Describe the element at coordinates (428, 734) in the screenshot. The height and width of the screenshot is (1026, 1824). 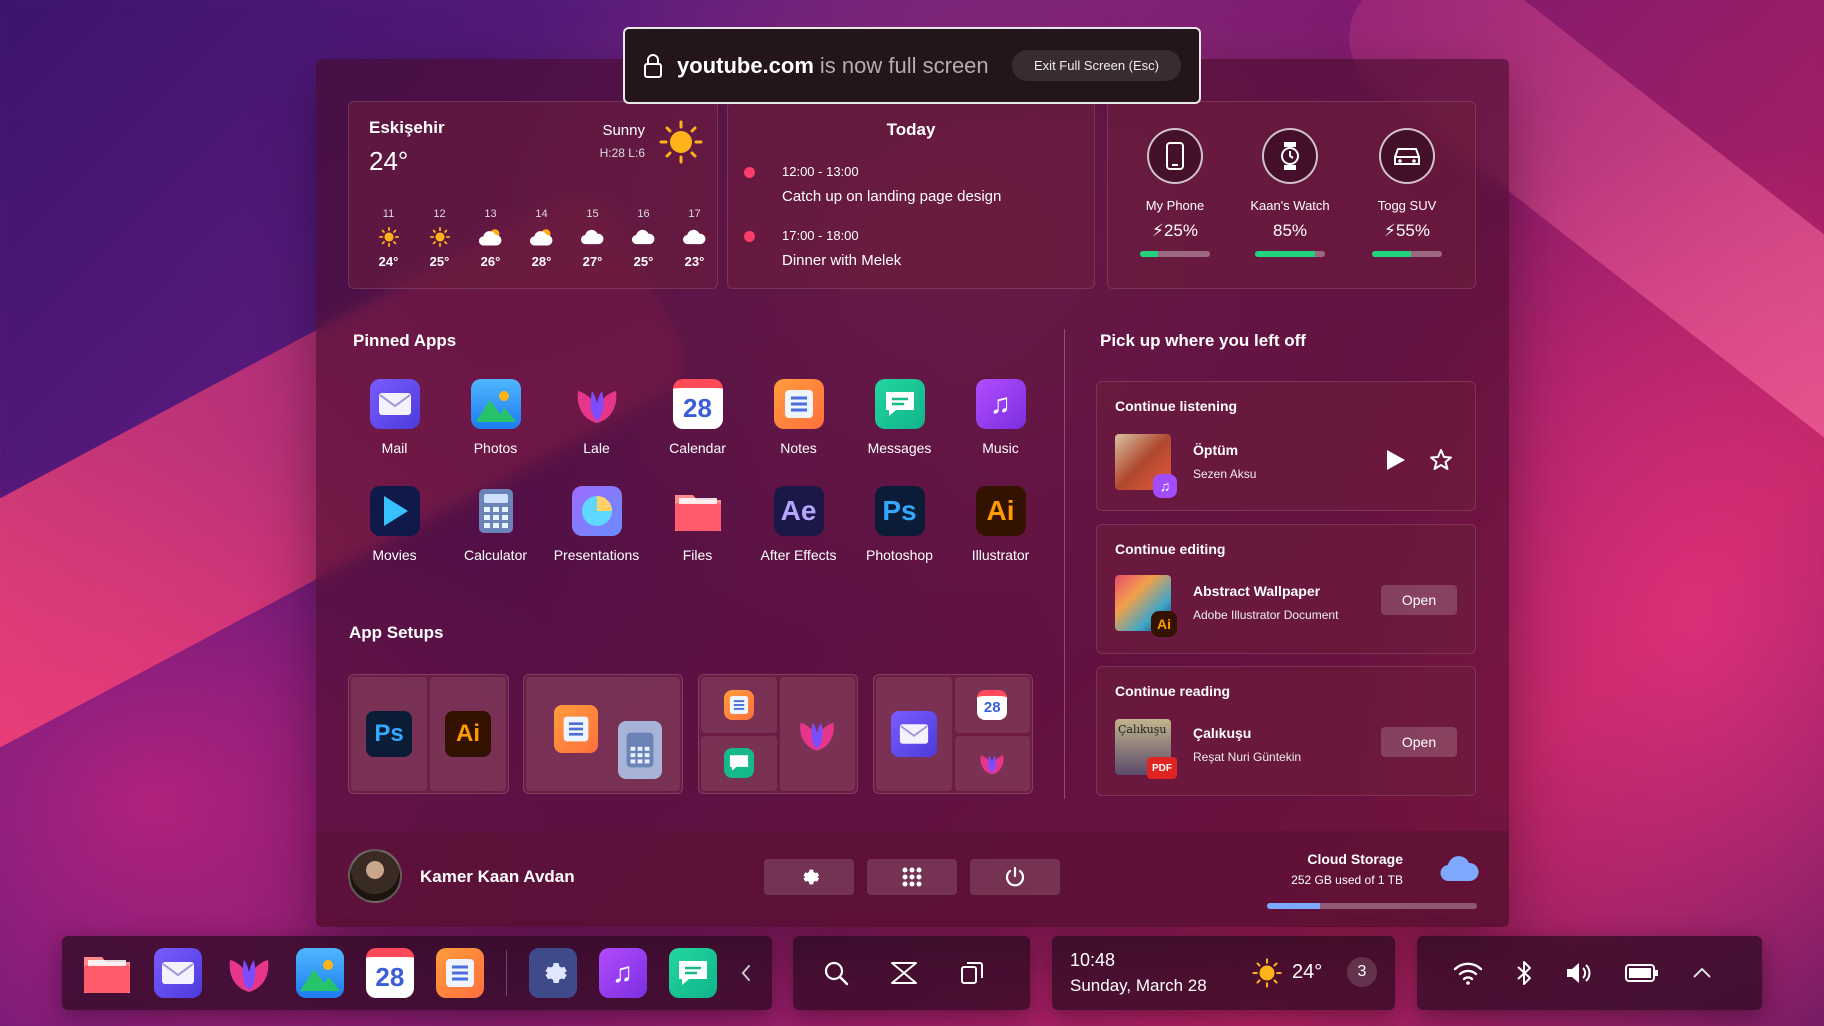
I see `app-setup-design: Ps Ai` at that location.